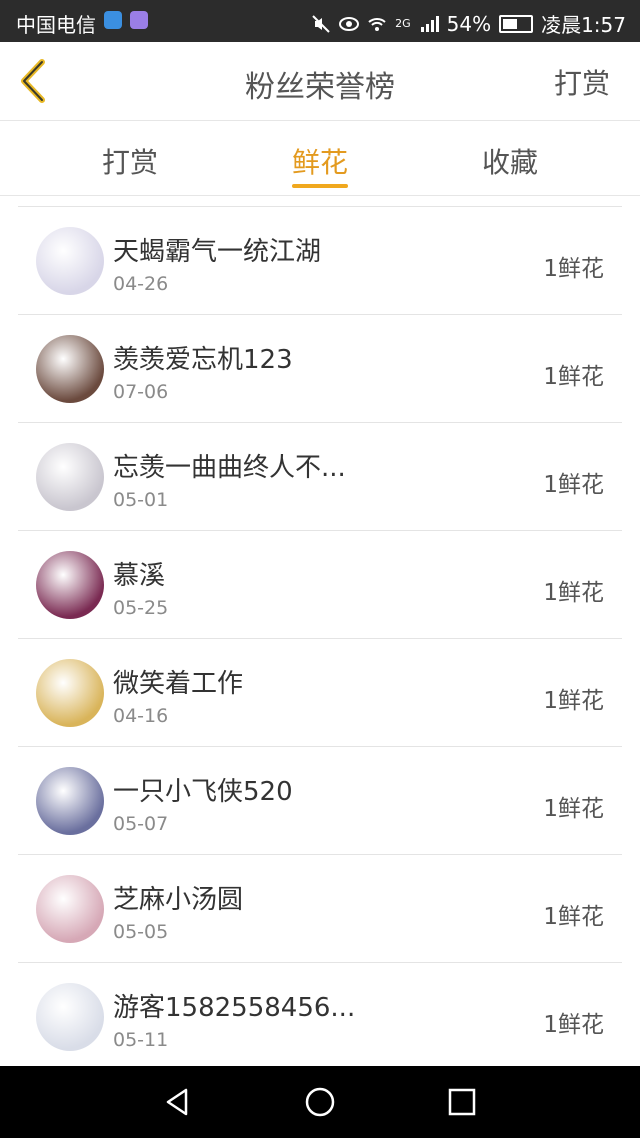 This screenshot has height=1138, width=640. Describe the element at coordinates (321, 23) in the screenshot. I see `mute-icon` at that location.